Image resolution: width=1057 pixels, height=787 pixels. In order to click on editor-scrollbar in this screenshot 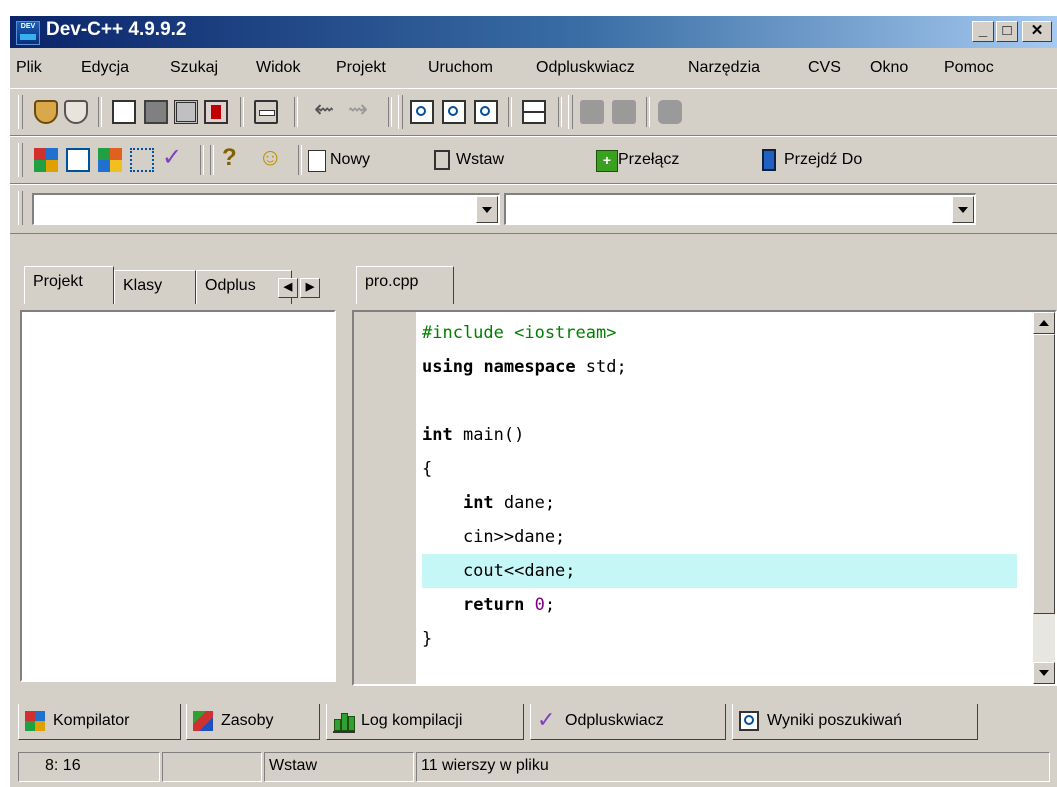, I will do `click(1044, 498)`.